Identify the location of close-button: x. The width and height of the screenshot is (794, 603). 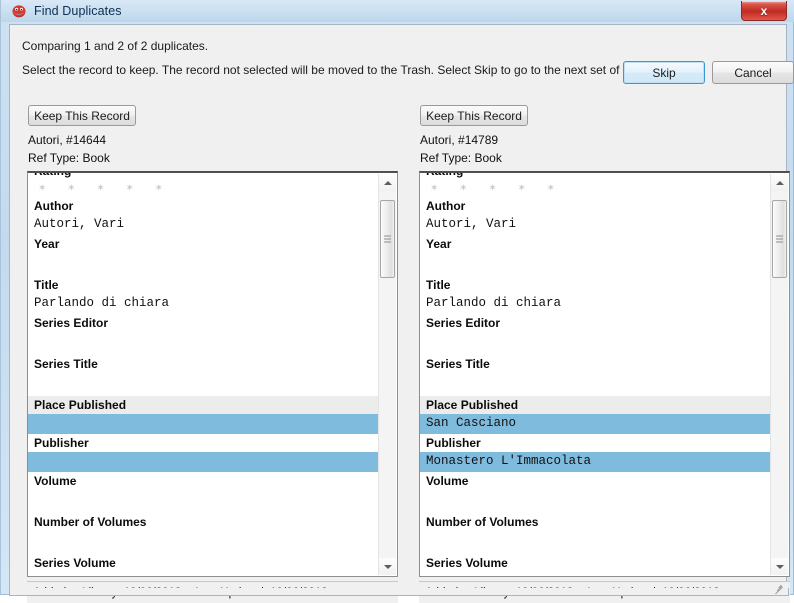
(764, 11).